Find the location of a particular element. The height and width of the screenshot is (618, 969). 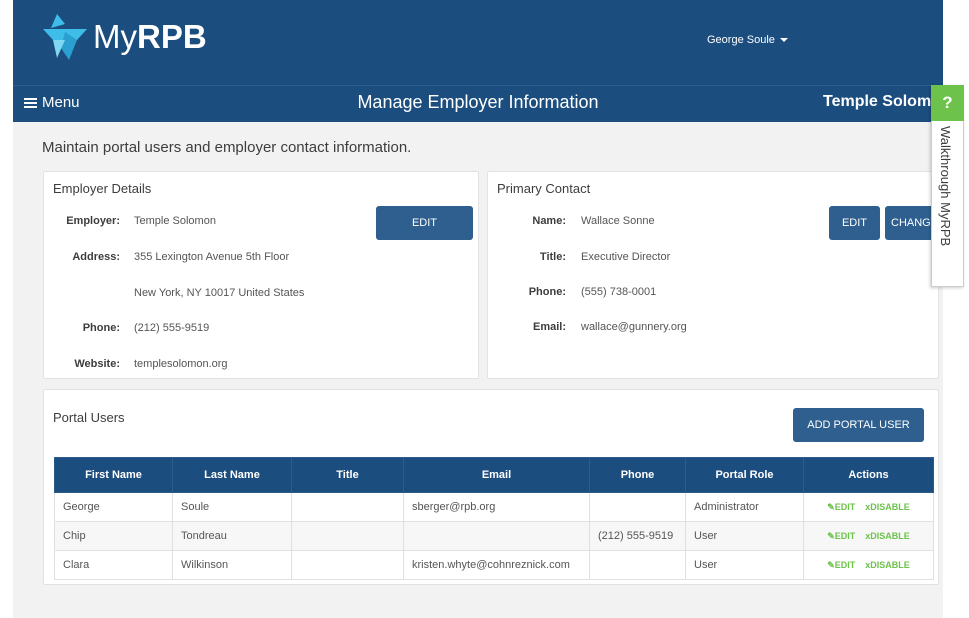

contact-edit-button: EDIT is located at coordinates (854, 223).